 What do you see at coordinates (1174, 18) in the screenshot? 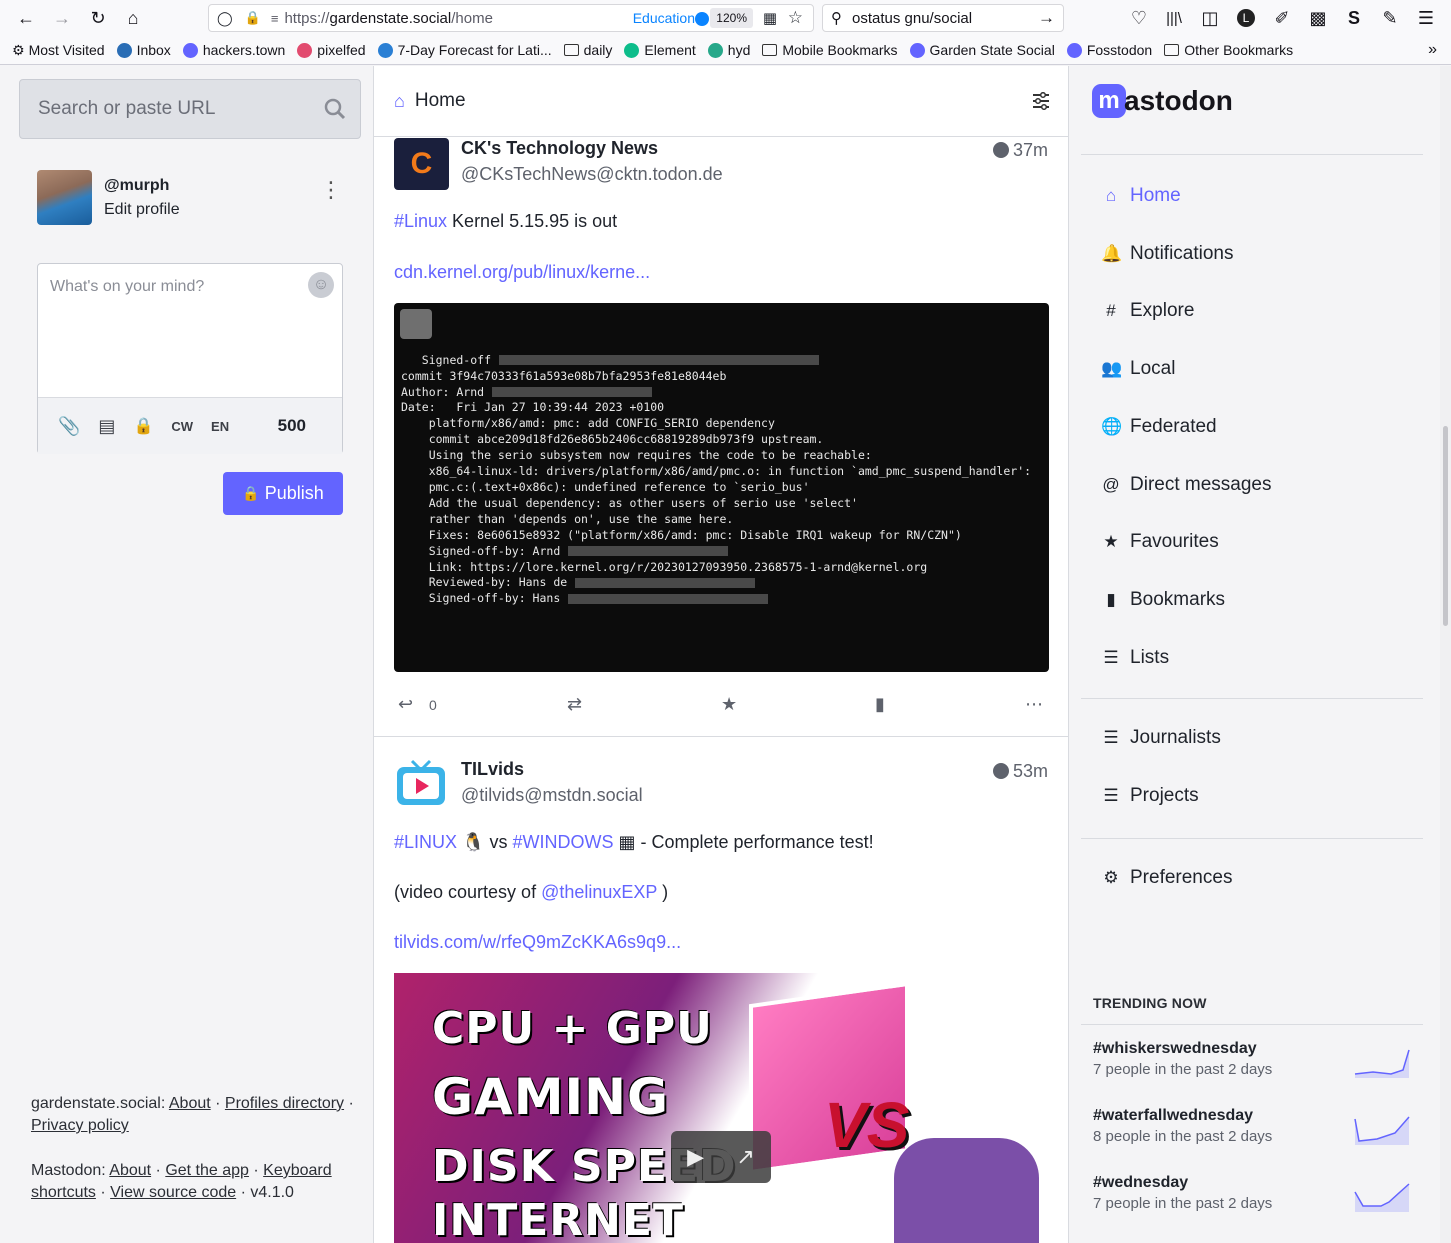
I see `library-icon: |||\` at bounding box center [1174, 18].